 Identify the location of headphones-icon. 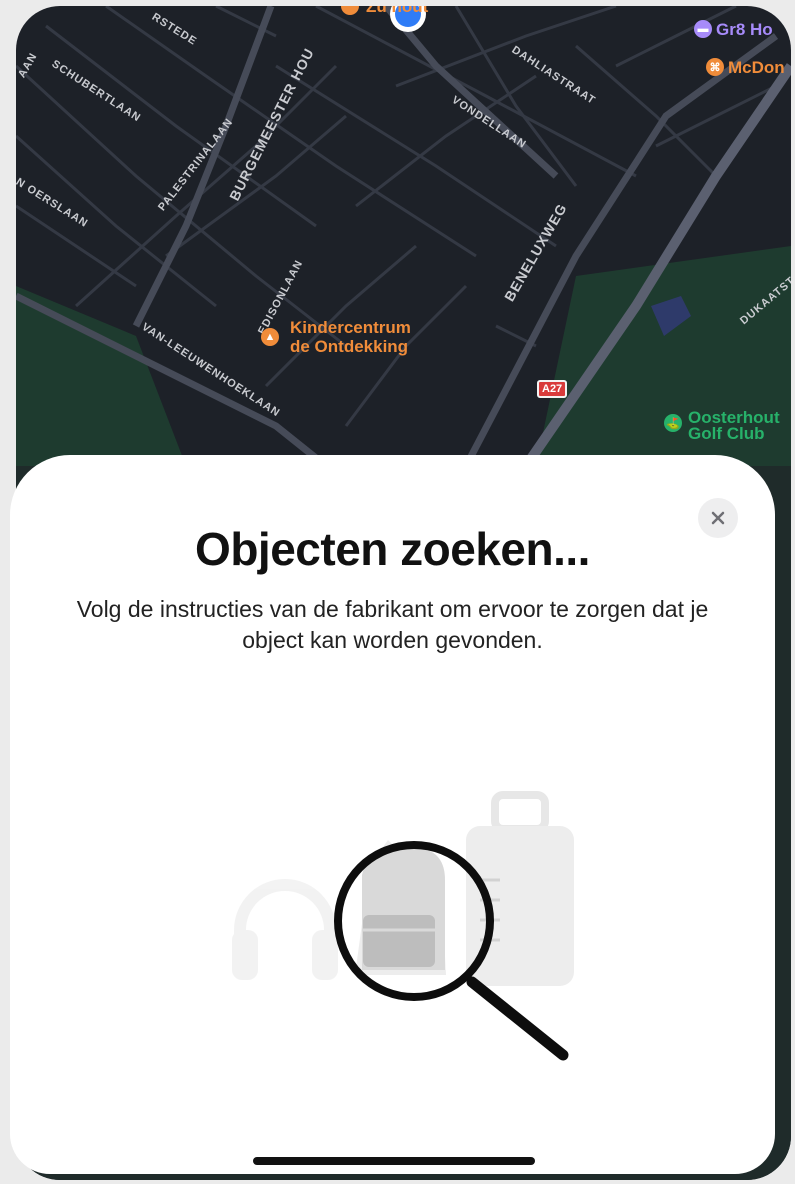
(285, 929).